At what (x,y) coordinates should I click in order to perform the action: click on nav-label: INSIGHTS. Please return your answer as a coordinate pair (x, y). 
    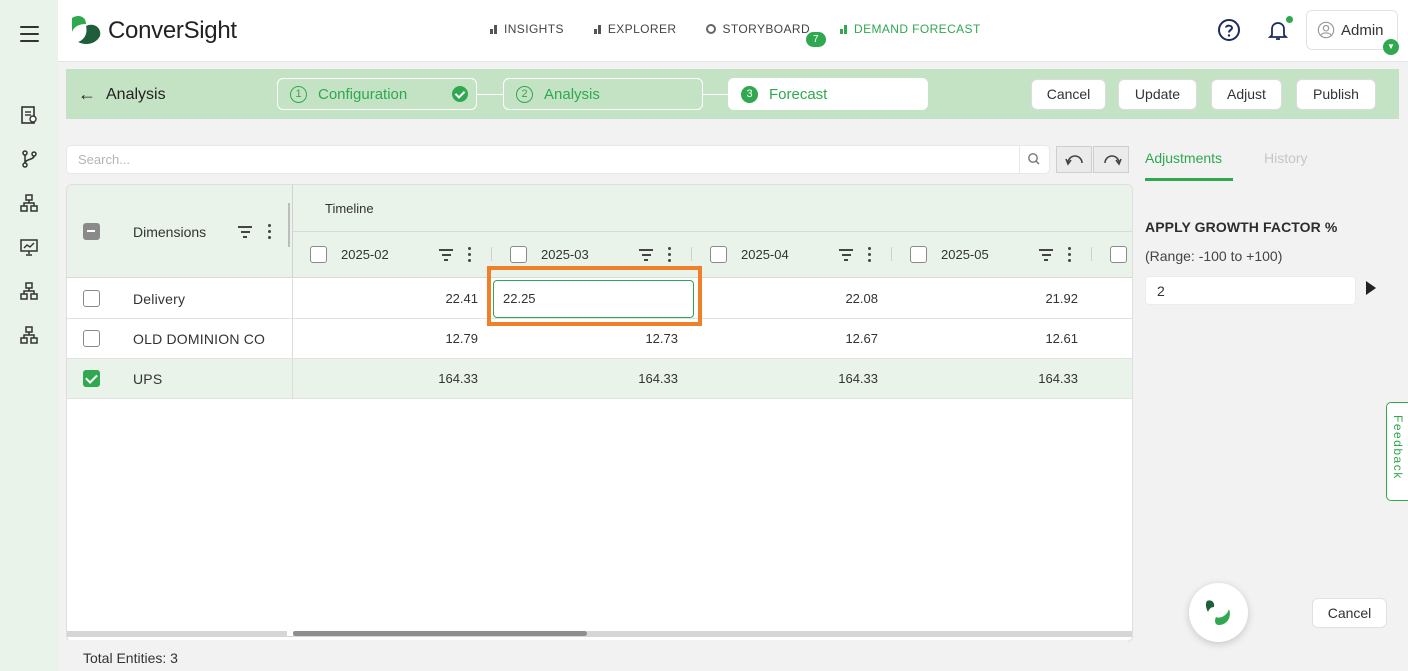
    Looking at the image, I should click on (534, 29).